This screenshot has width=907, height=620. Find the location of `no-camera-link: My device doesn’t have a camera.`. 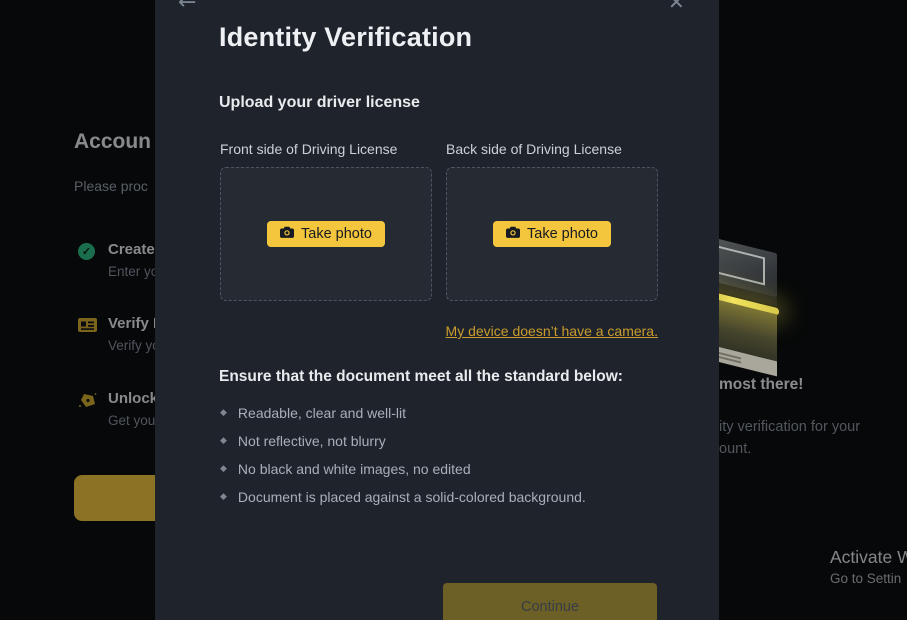

no-camera-link: My device doesn’t have a camera. is located at coordinates (552, 331).